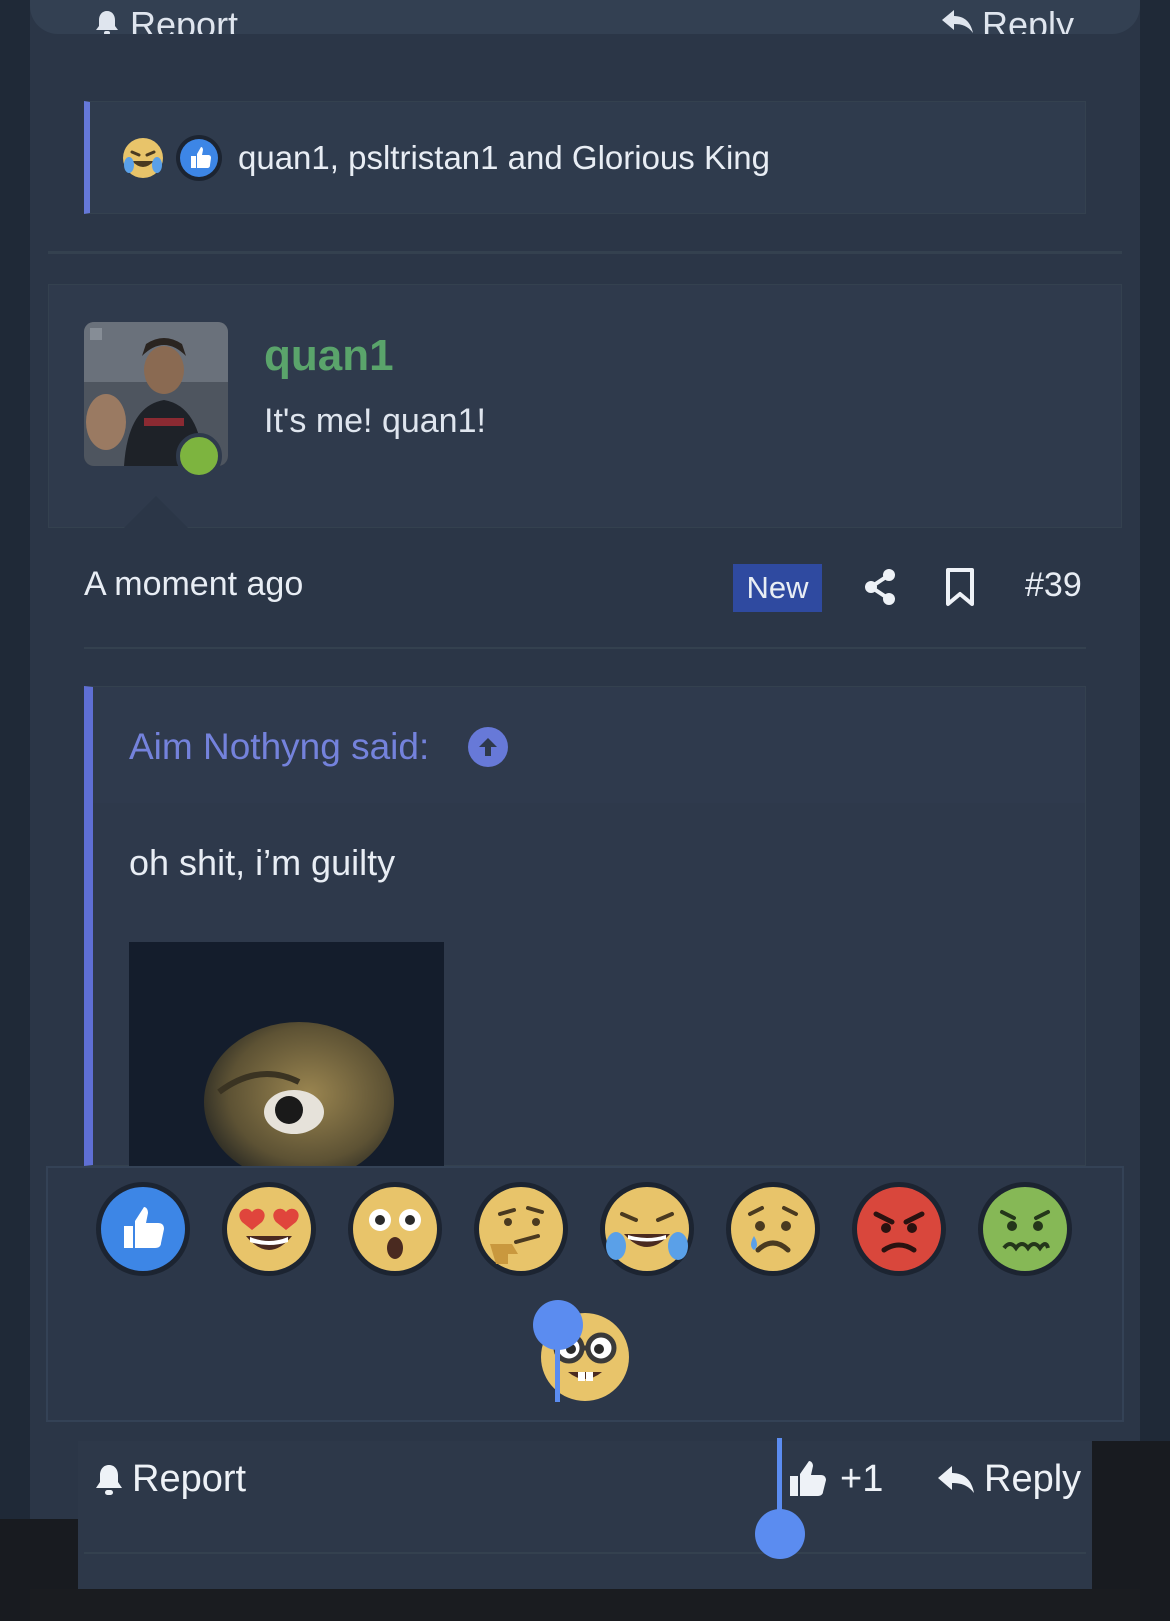  I want to click on dark-edge, so click(585, 1605).